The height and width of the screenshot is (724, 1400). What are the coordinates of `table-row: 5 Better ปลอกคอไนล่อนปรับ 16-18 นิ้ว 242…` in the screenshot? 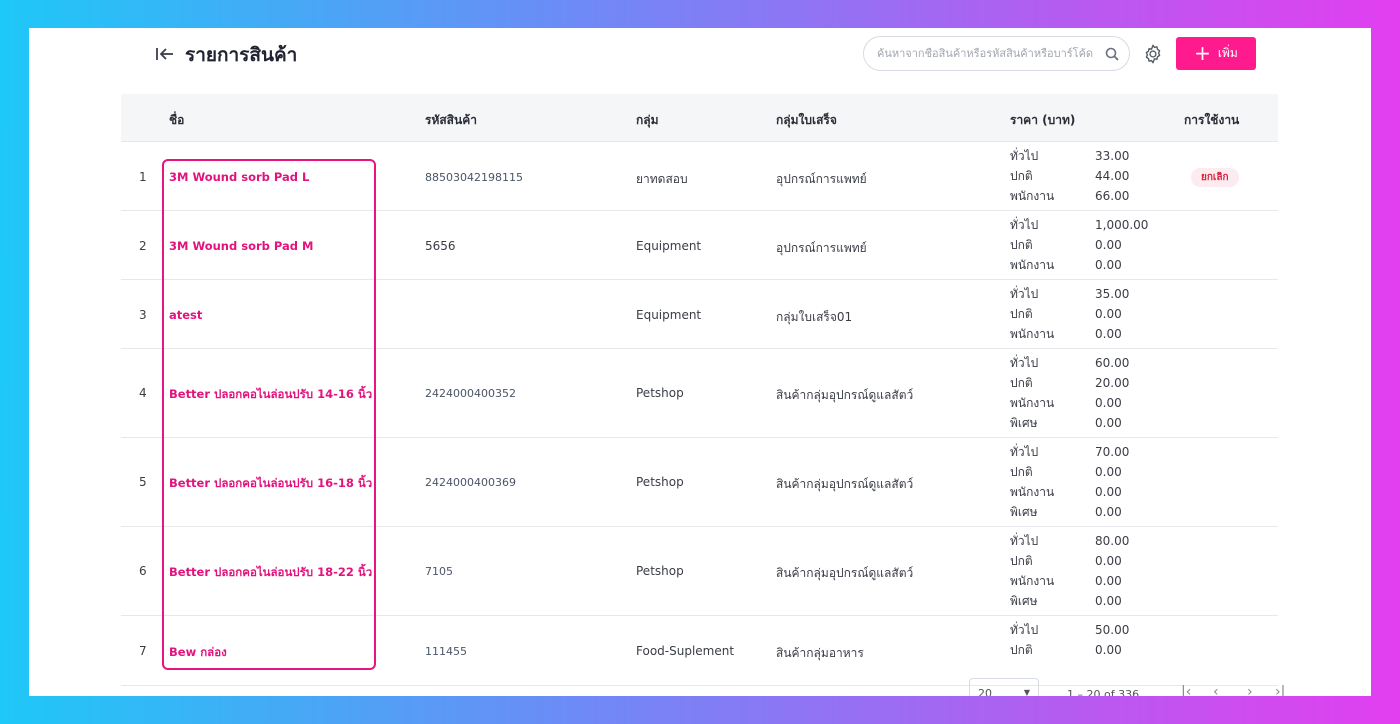 It's located at (699, 482).